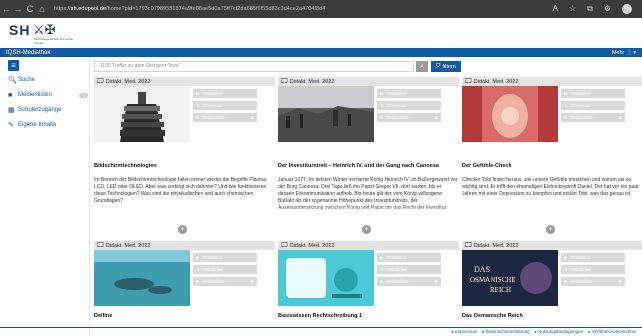  Describe the element at coordinates (30, 9) in the screenshot. I see `reload-icon: C` at that location.